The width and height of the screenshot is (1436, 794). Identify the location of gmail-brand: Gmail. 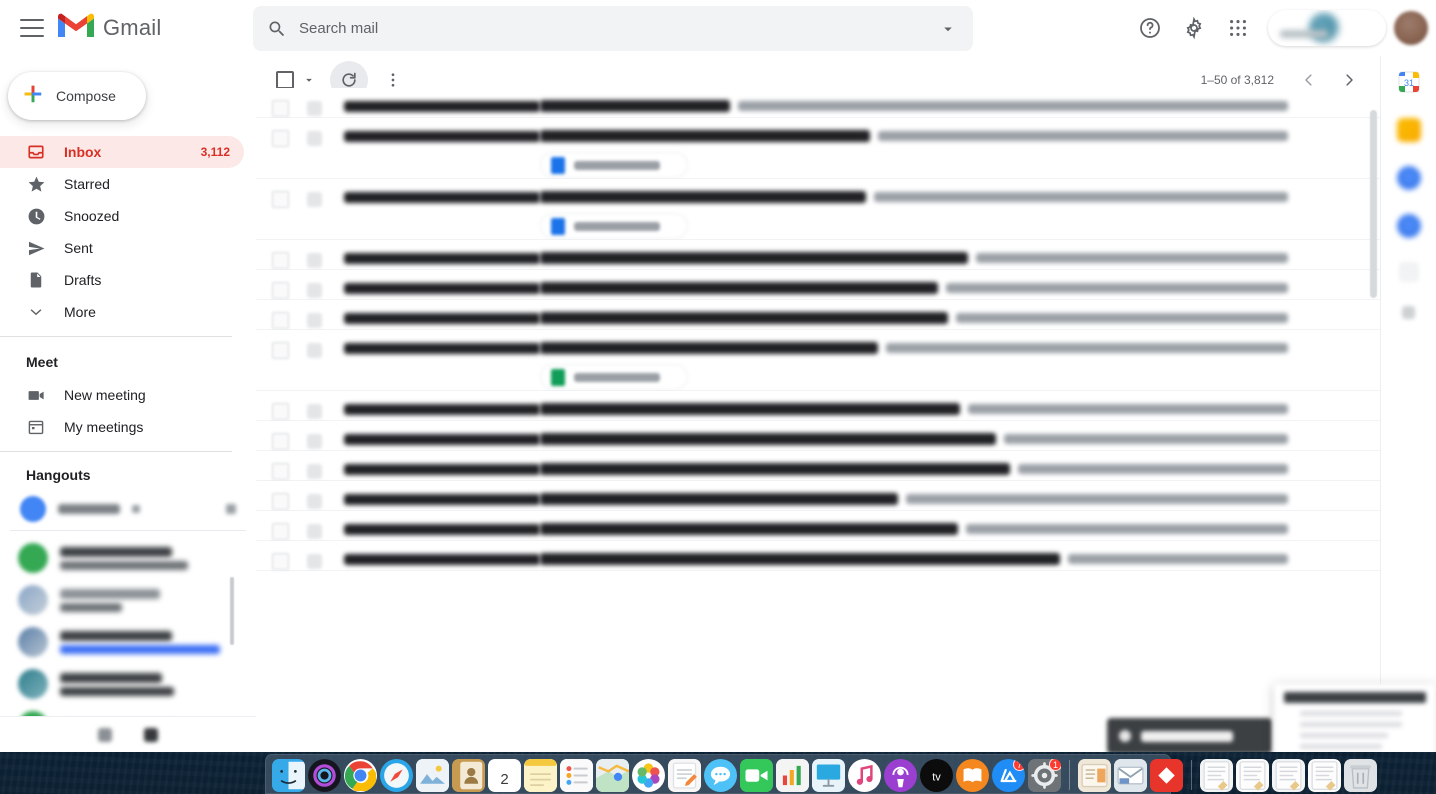
(133, 28).